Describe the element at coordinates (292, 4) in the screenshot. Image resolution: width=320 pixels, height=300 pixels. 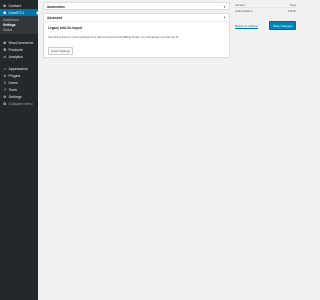
I see `meta-value: Post` at that location.